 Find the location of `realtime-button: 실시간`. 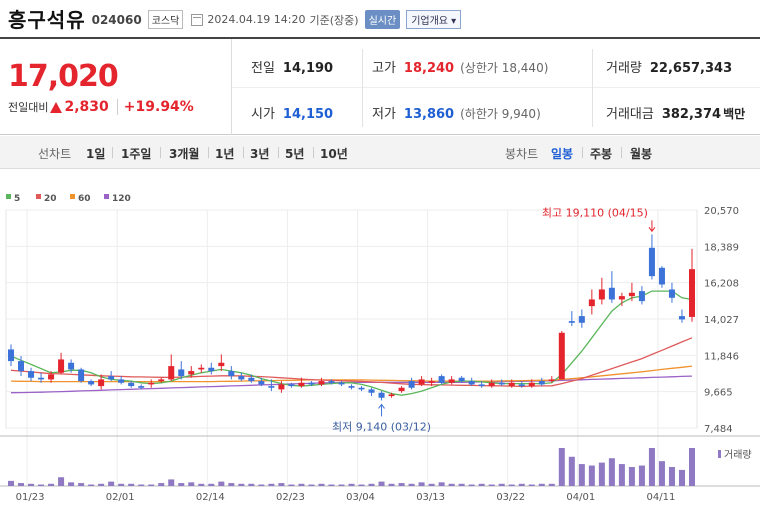

realtime-button: 실시간 is located at coordinates (382, 19).